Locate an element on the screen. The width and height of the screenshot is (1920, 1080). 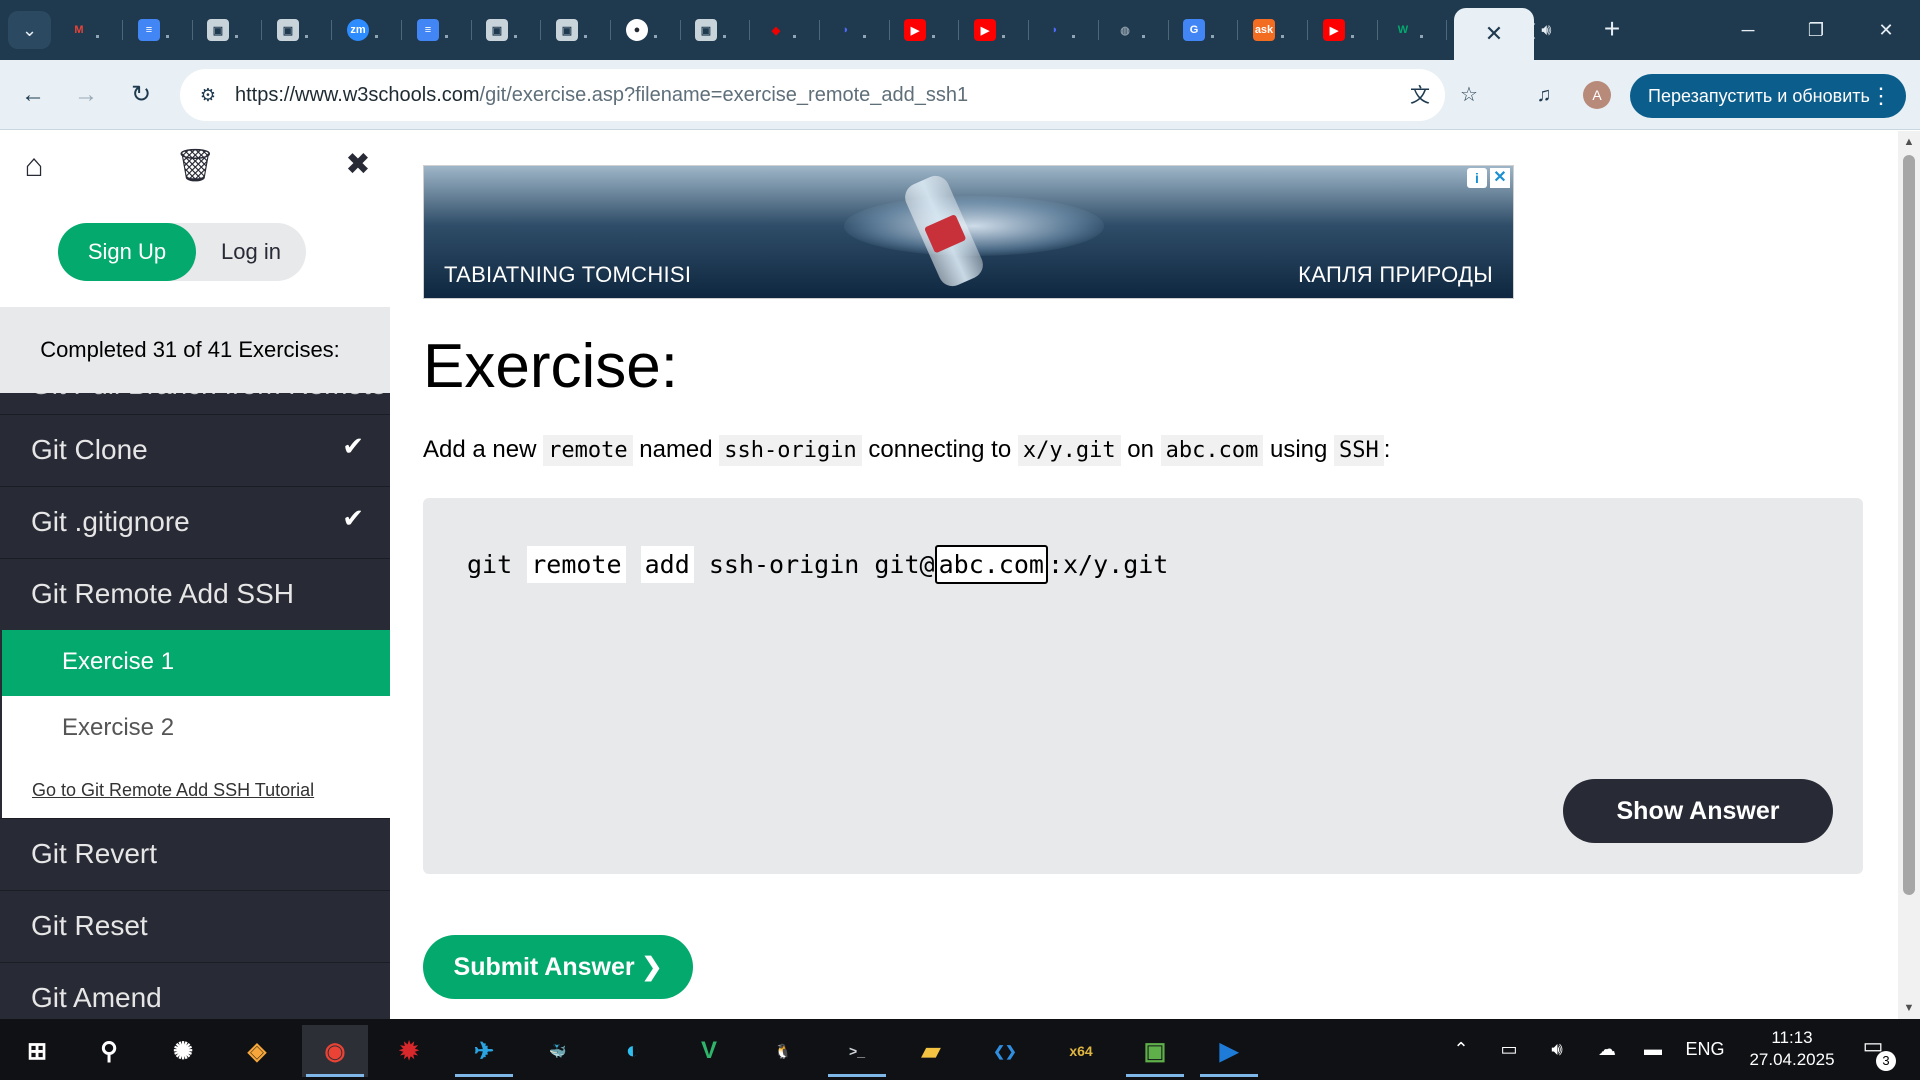
browser-tab: G is located at coordinates (1202, 30).